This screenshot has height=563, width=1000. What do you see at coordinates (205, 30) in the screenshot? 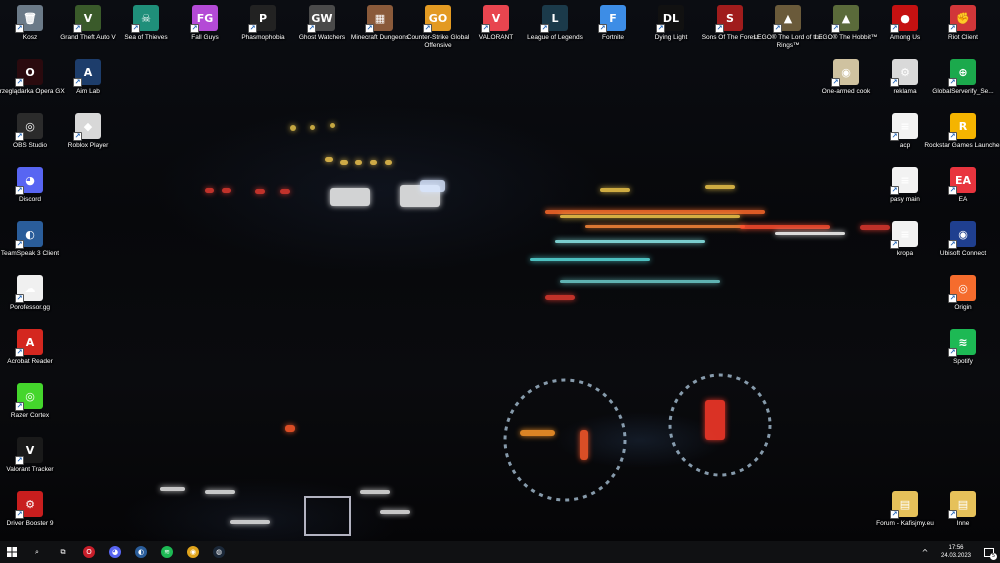
I see `desktop-icon-fallguys: FG ↗ Fall Guys` at bounding box center [205, 30].